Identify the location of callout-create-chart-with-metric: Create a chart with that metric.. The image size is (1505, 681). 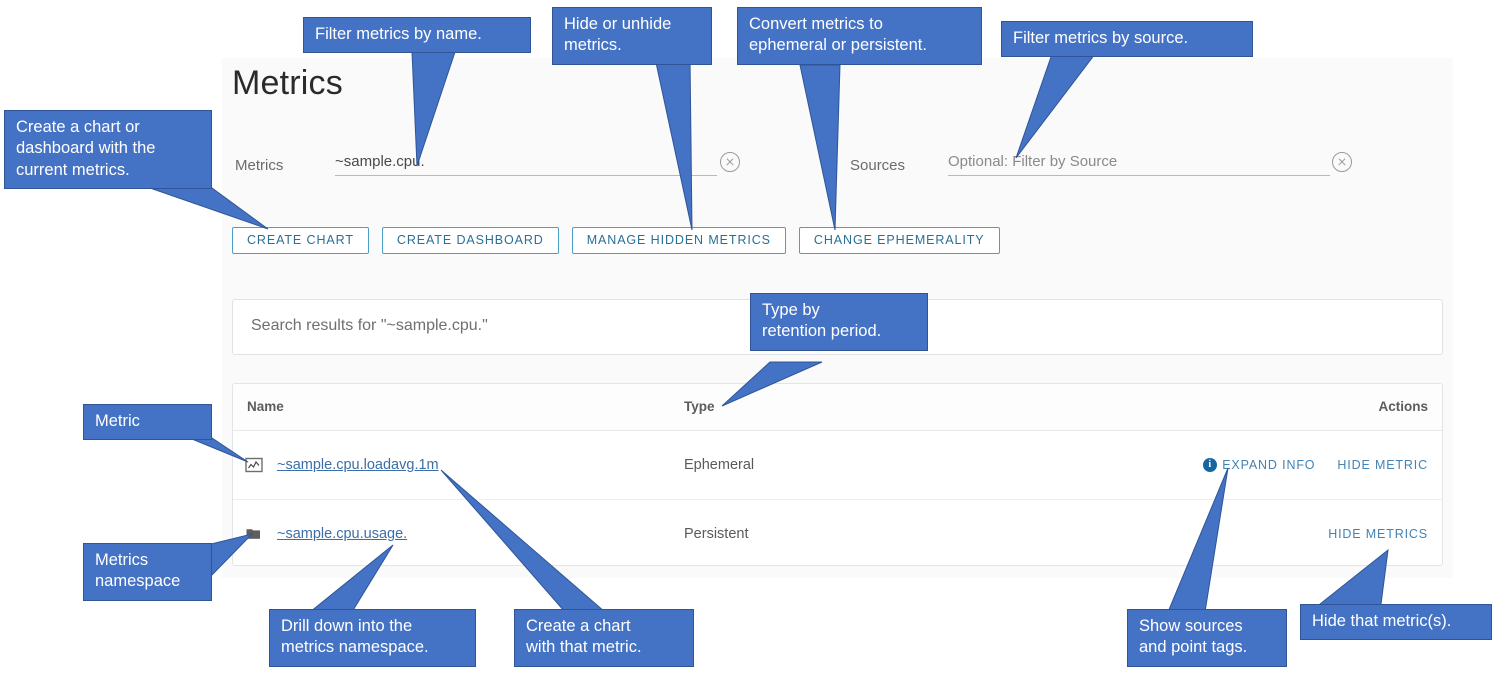
(604, 638).